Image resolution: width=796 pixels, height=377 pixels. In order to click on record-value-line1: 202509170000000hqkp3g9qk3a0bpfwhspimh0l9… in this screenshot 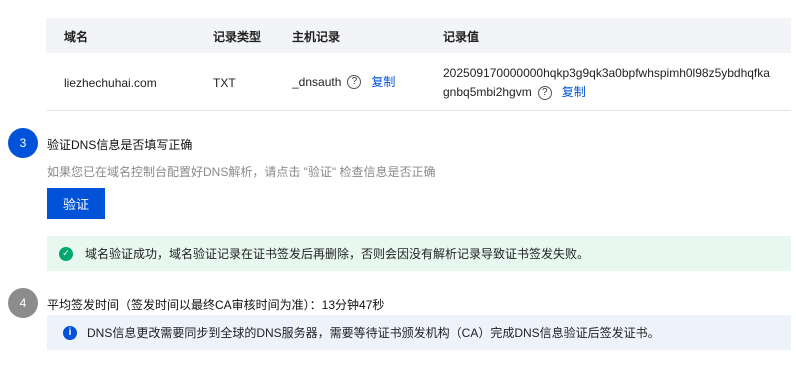, I will do `click(606, 73)`.